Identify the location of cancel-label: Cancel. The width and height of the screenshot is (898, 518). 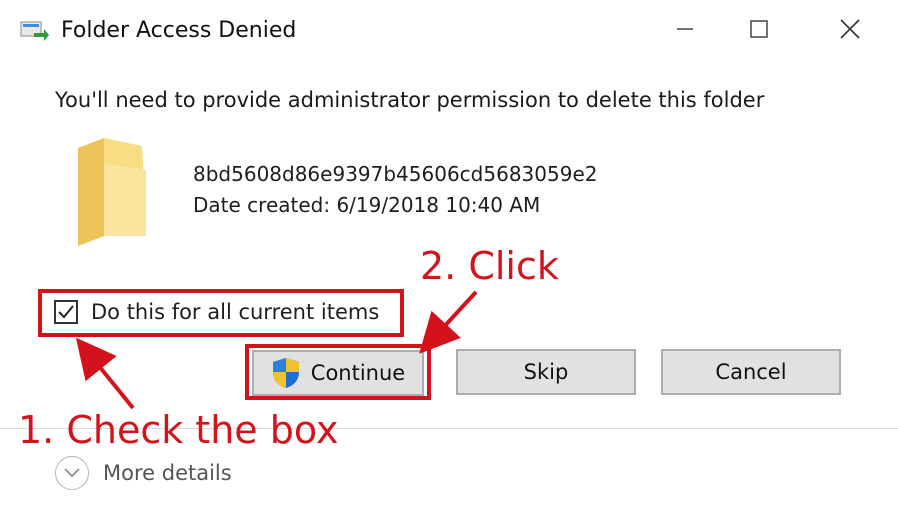
(751, 372).